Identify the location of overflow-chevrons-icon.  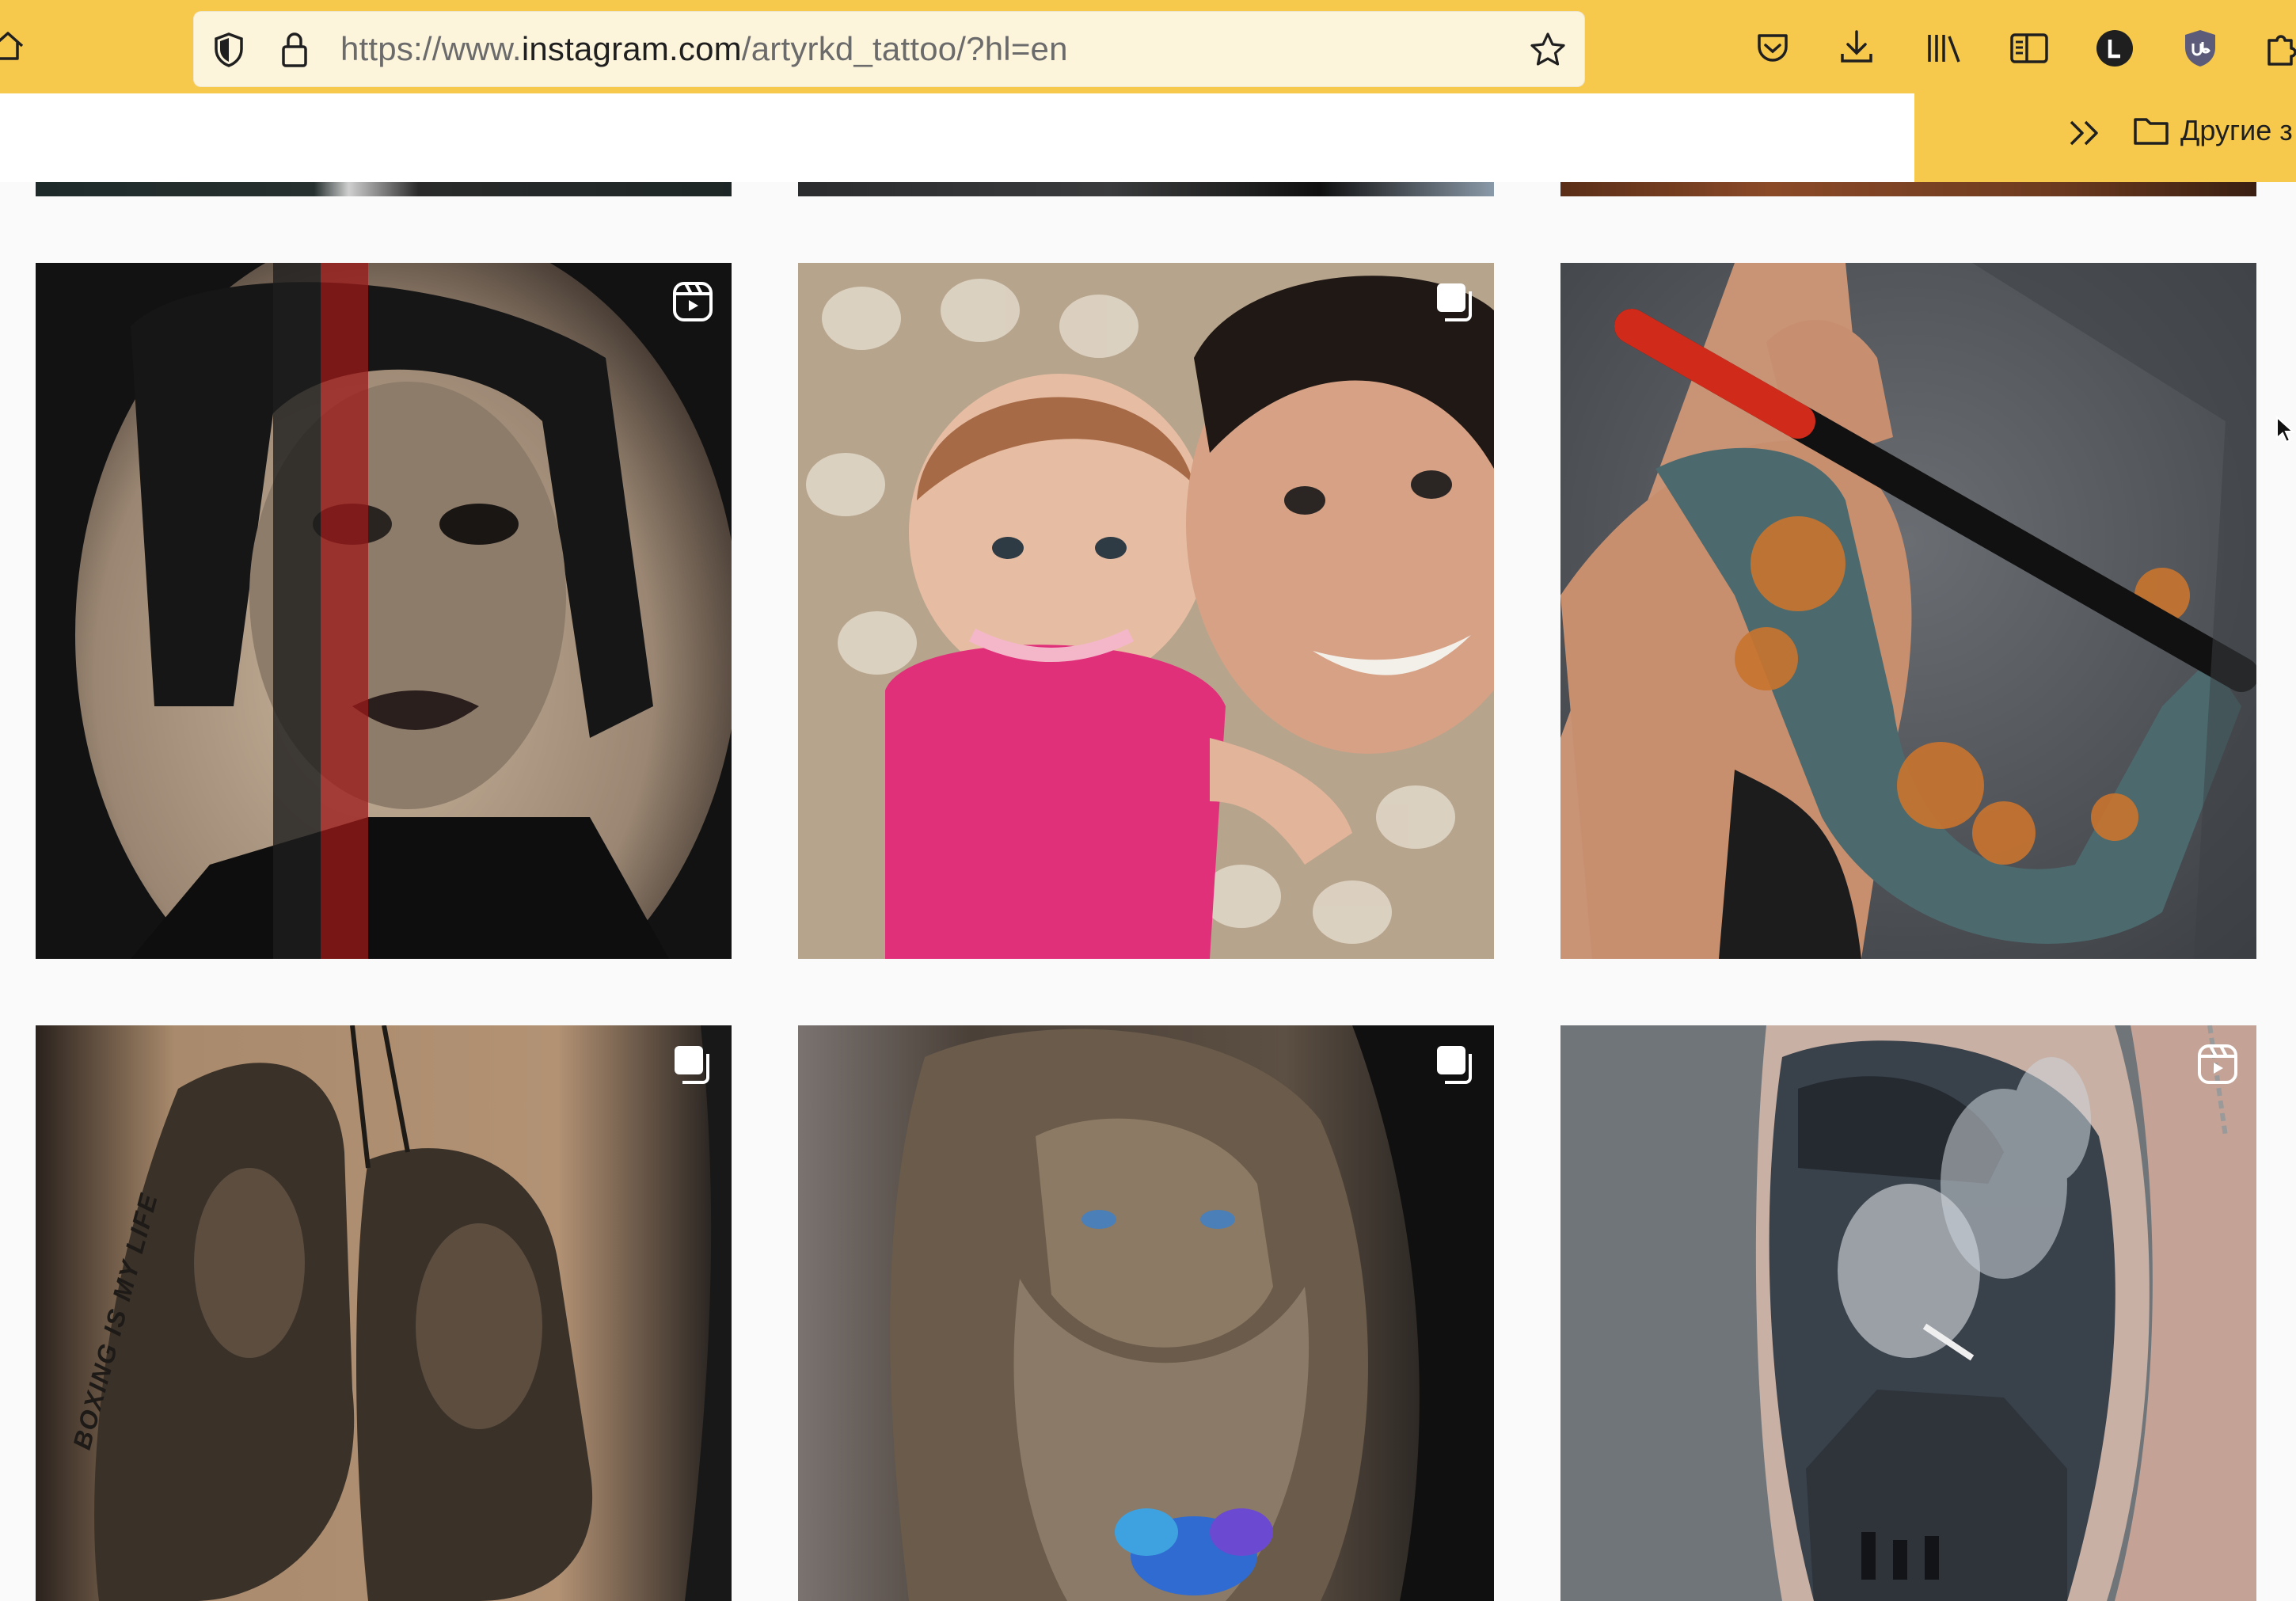
(2085, 133).